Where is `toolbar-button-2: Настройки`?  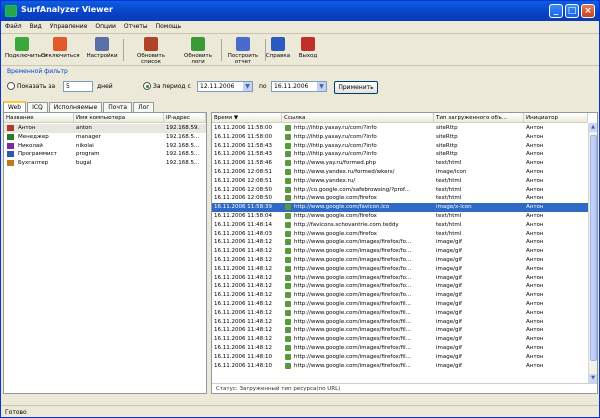
toolbar-button-2: Настройки is located at coordinates (102, 51).